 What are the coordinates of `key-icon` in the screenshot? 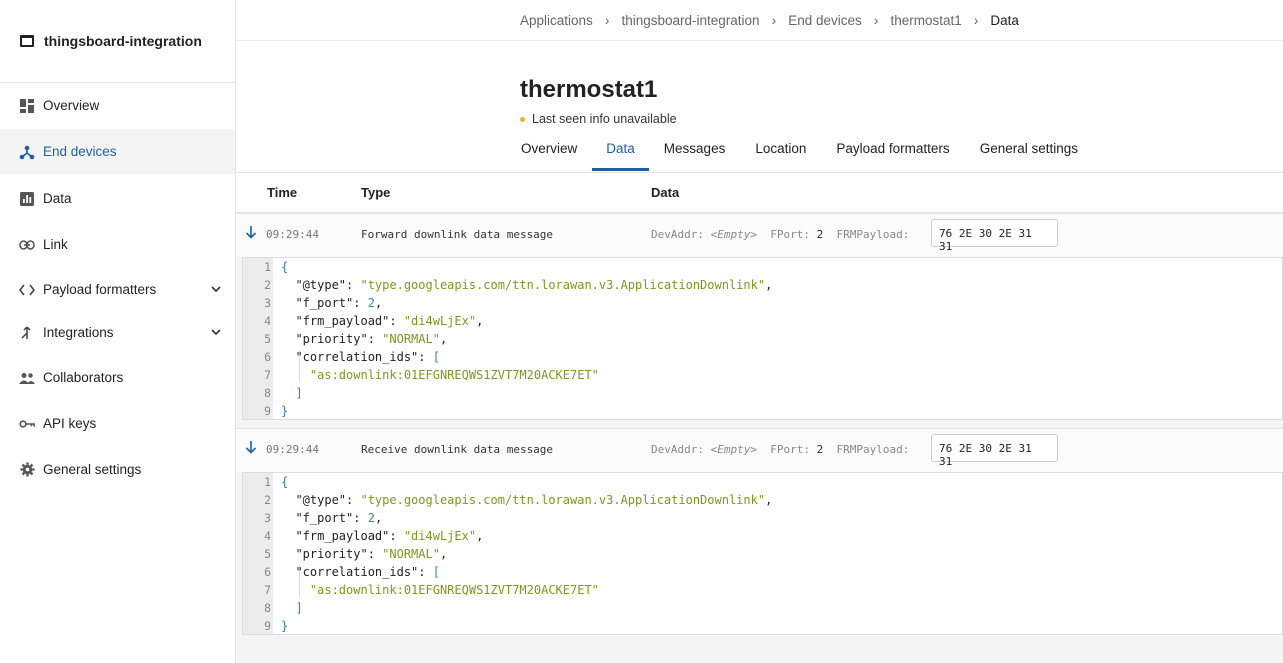 It's located at (27, 424).